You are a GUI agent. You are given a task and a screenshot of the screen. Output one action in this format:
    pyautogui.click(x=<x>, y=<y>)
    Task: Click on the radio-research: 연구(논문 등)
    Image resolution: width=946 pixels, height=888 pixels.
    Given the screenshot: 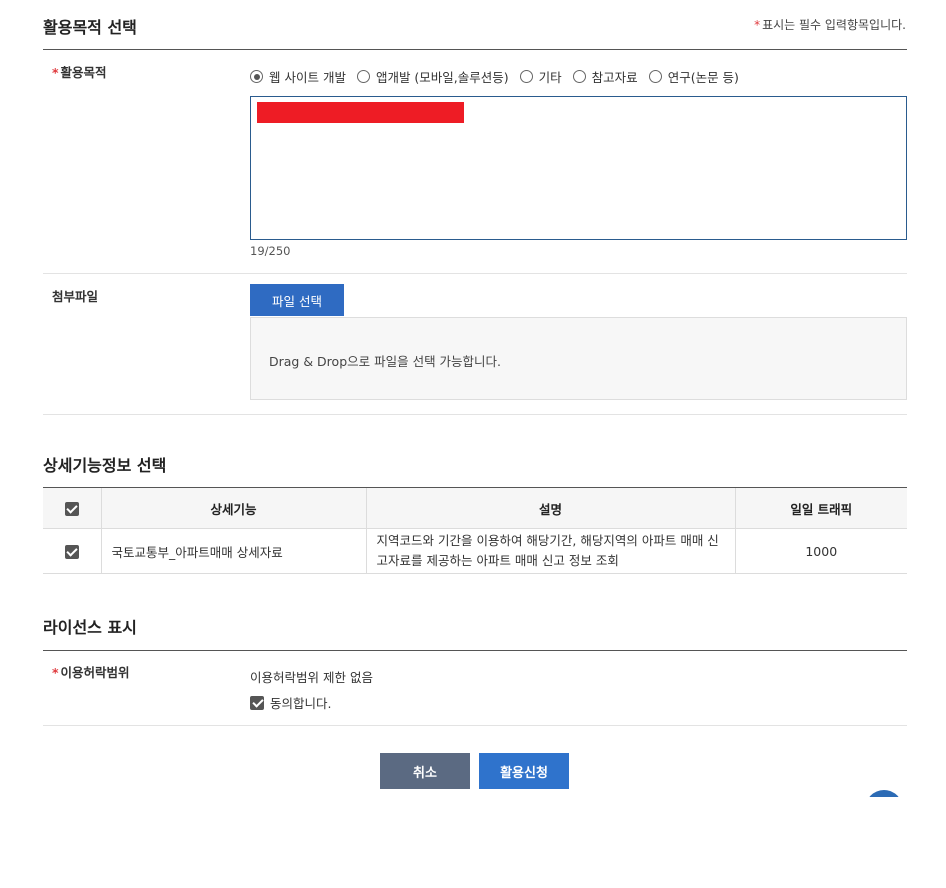 What is the action you would take?
    pyautogui.click(x=693, y=76)
    